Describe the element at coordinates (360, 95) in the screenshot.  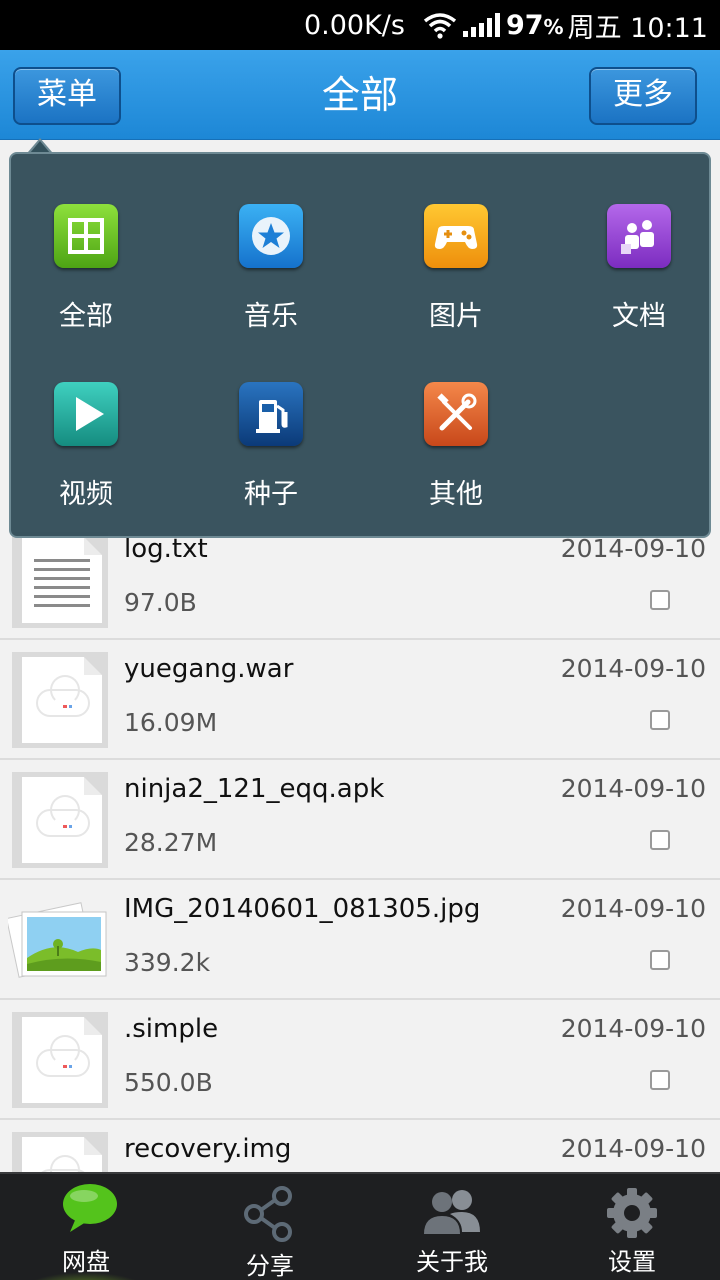
I see `title-bar: 菜单 全部 更多` at that location.